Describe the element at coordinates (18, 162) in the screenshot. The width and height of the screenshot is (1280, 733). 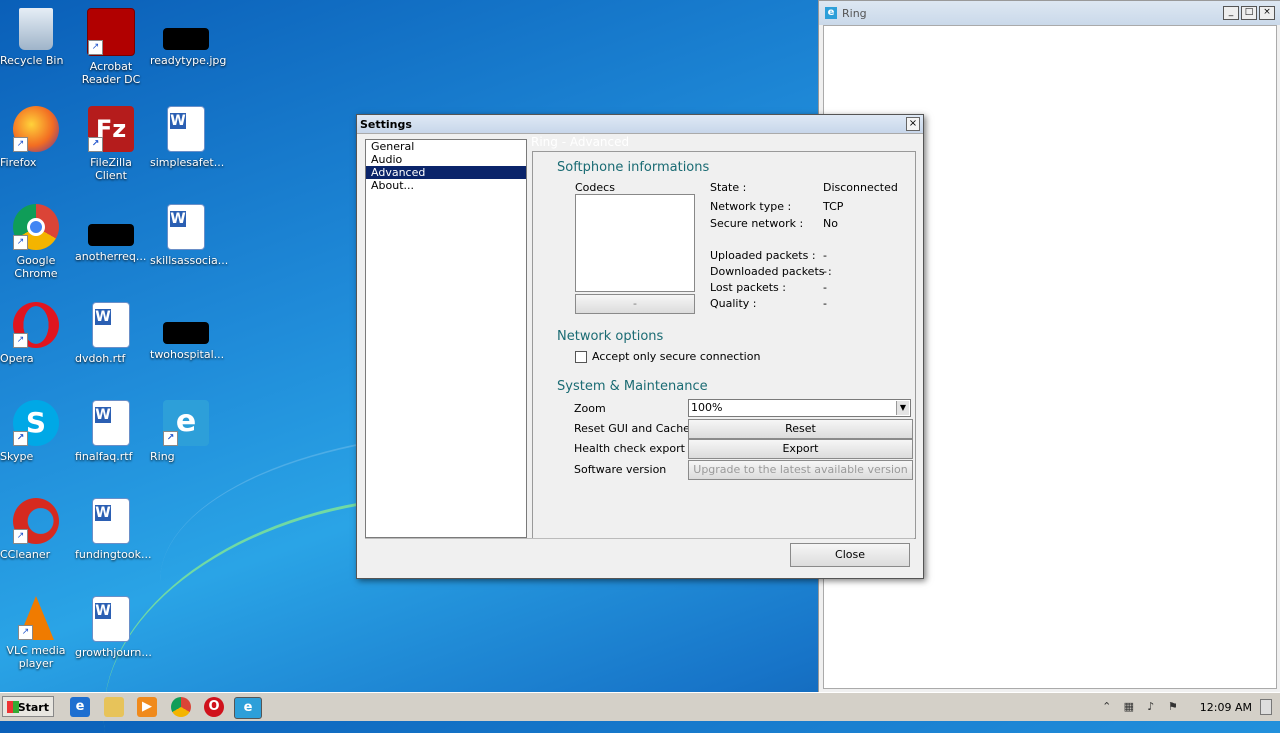
I see `desktop-icon-label: Firefox` at that location.